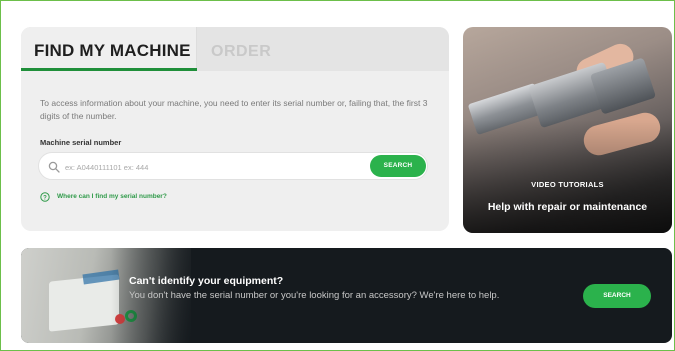 This screenshot has height=351, width=675. Describe the element at coordinates (567, 207) in the screenshot. I see `video-tutorials-subtitle: Help with repair or maintenance` at that location.